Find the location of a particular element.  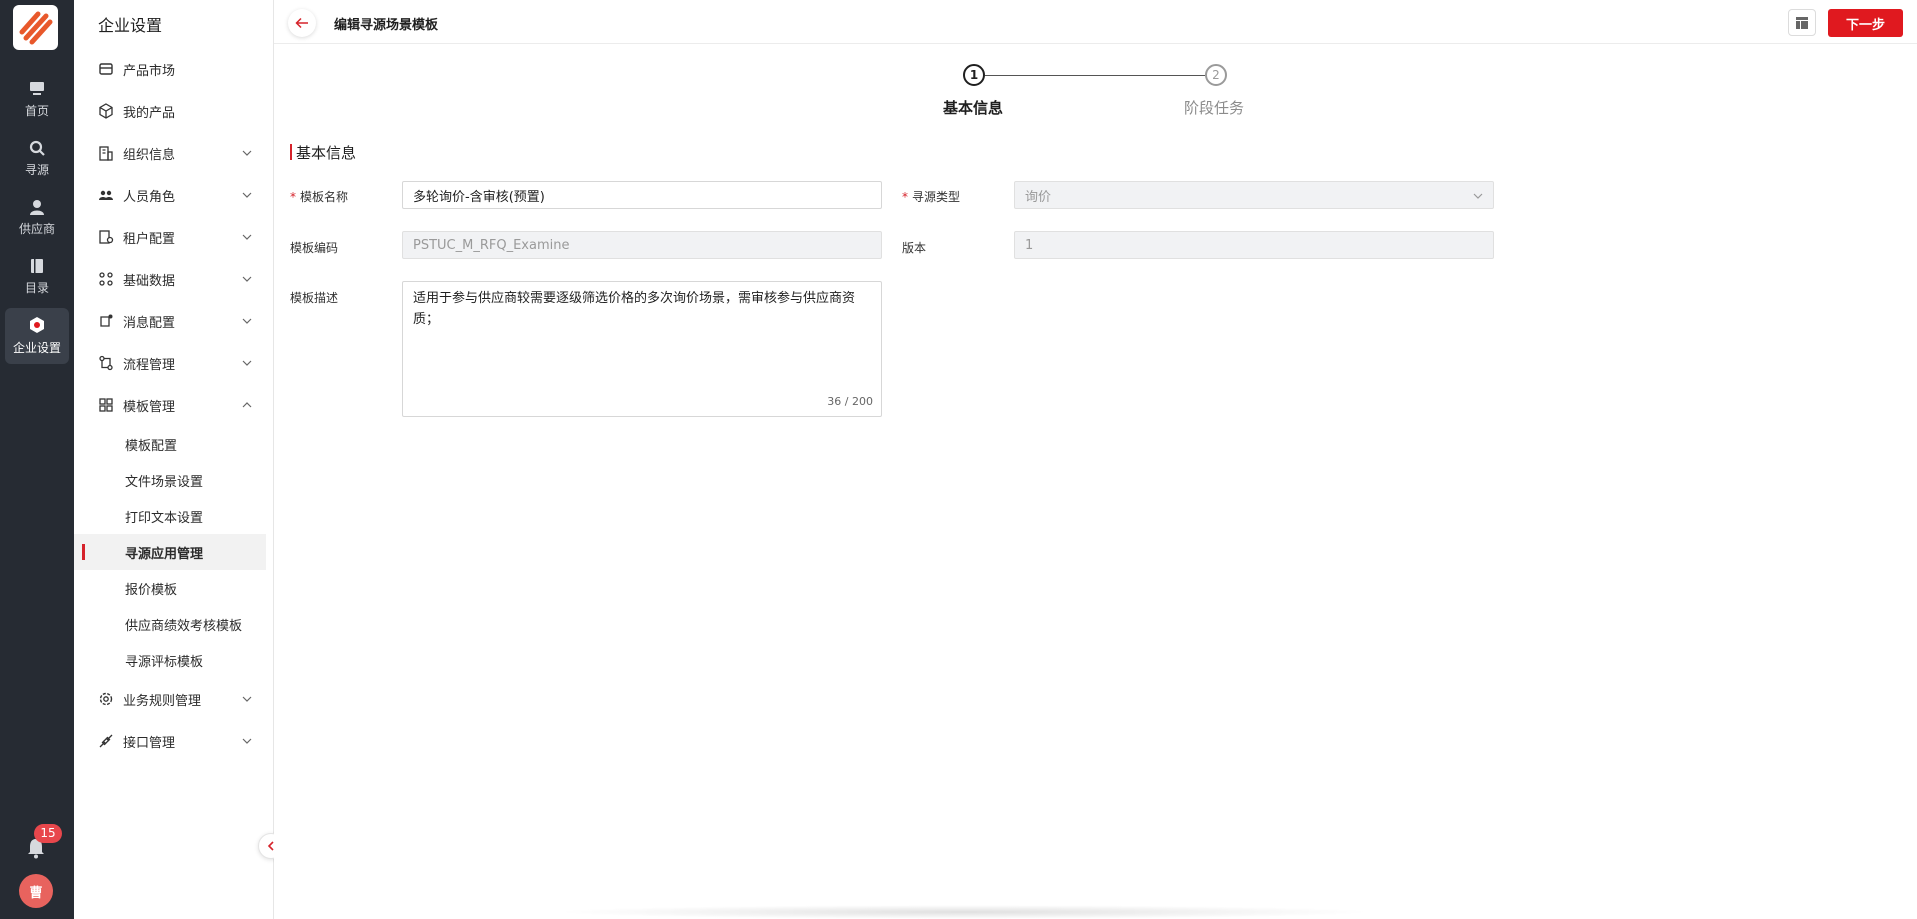

sidebar-subitem-template-config: 模板配置 is located at coordinates (174, 444).